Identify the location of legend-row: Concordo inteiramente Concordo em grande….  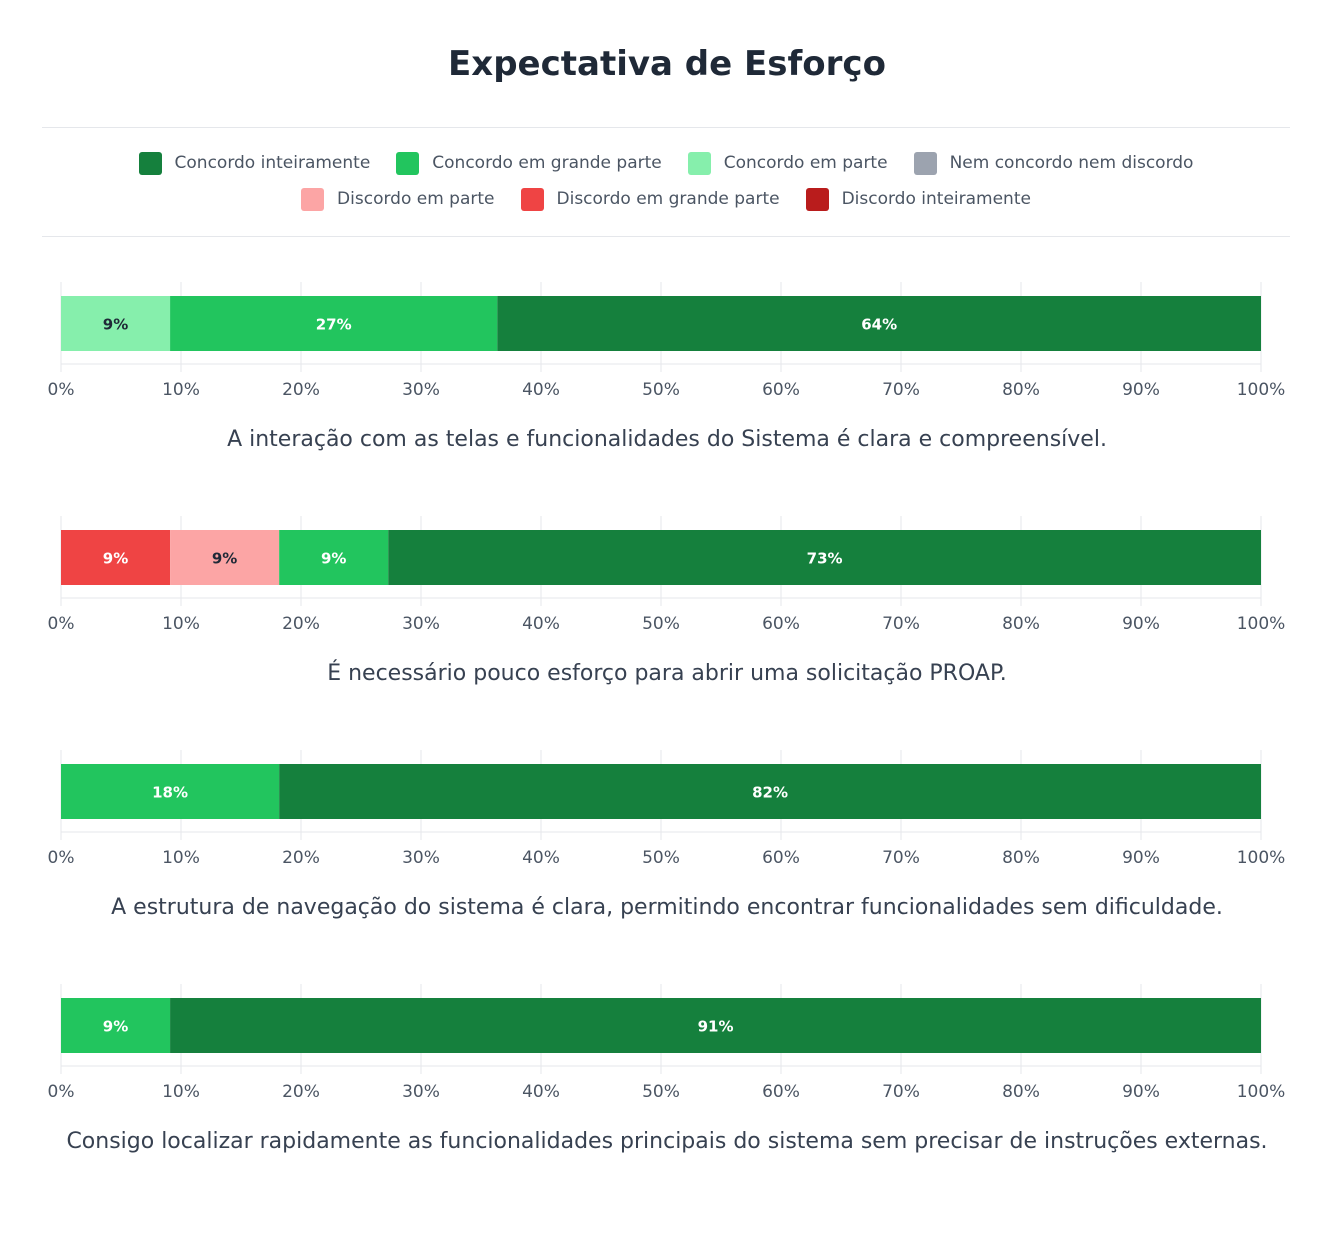
(666, 163).